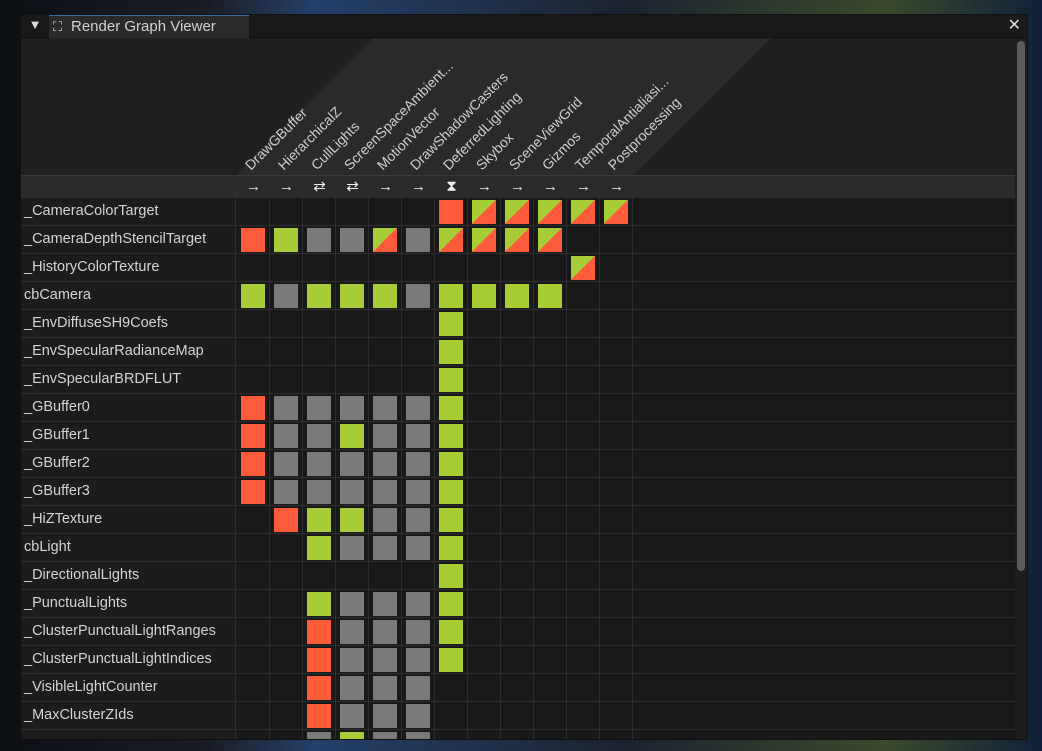 Image resolution: width=1042 pixels, height=751 pixels. I want to click on resource-label: _ClusterPunctualLightIndices, so click(128, 659).